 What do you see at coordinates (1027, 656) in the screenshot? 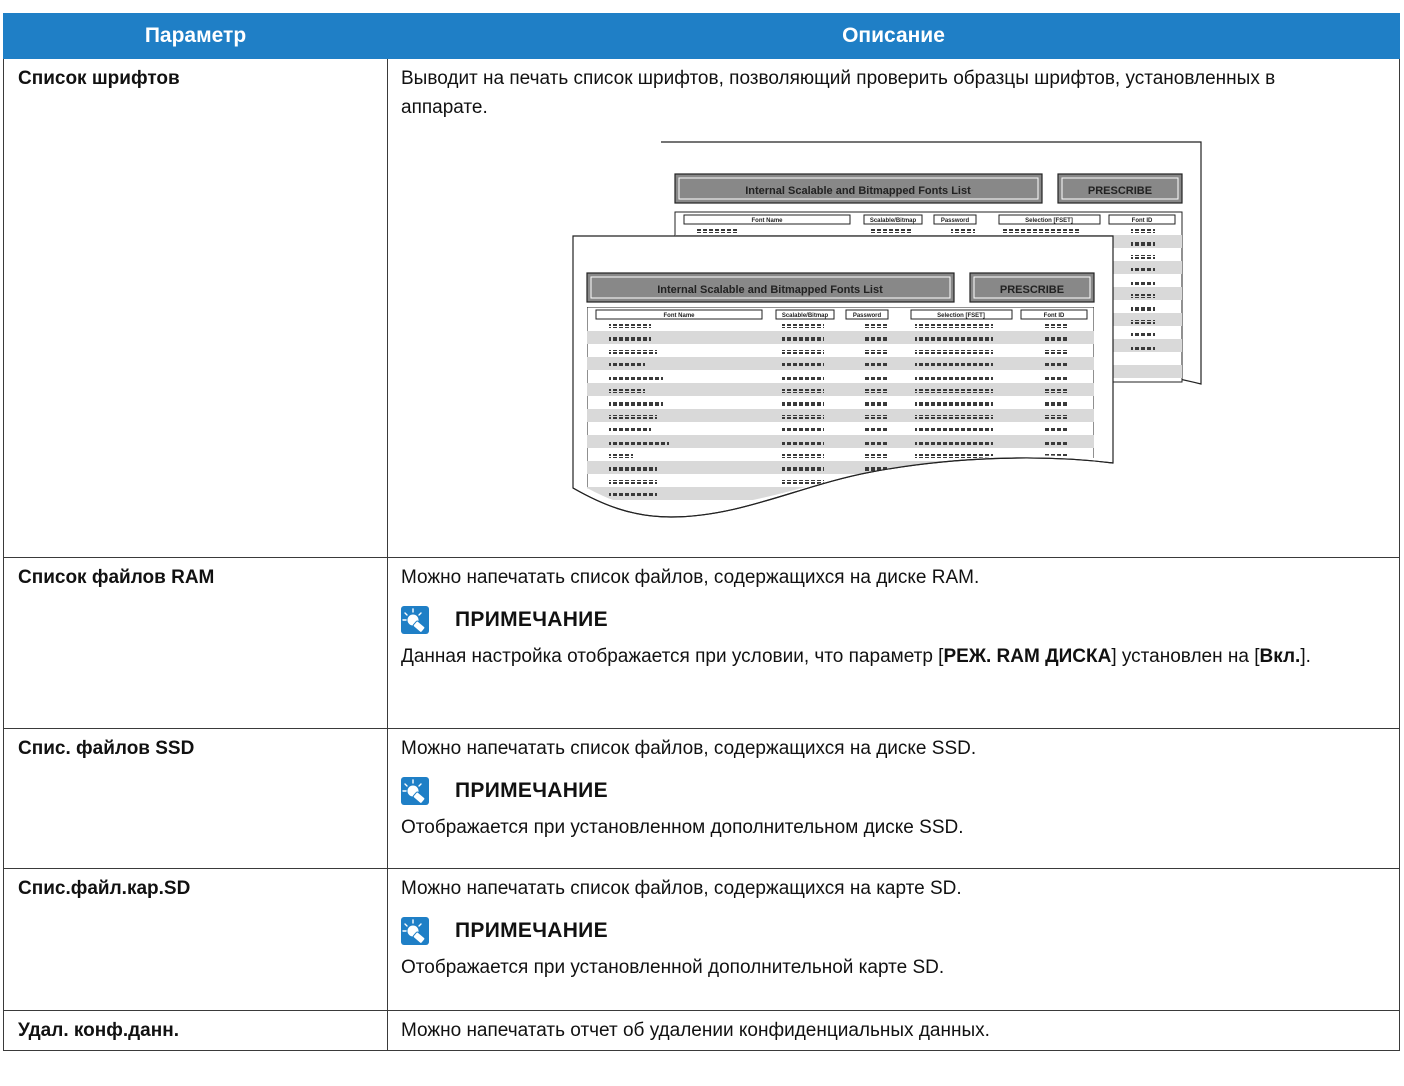
I see `setting-ram-disk-mode: РЕЖ. RAM ДИСКА` at bounding box center [1027, 656].